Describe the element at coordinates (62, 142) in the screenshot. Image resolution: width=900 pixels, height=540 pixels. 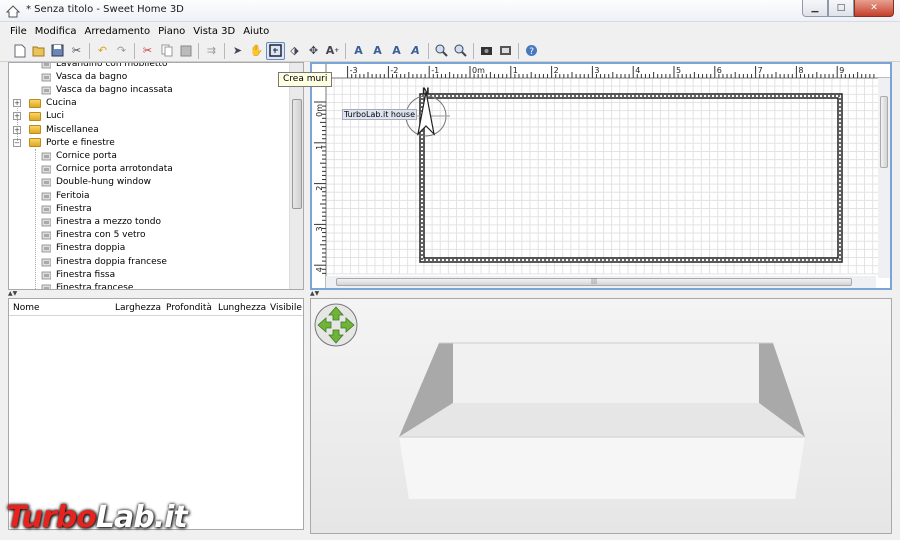
I see `catalog-category: − Porte e finestre` at that location.